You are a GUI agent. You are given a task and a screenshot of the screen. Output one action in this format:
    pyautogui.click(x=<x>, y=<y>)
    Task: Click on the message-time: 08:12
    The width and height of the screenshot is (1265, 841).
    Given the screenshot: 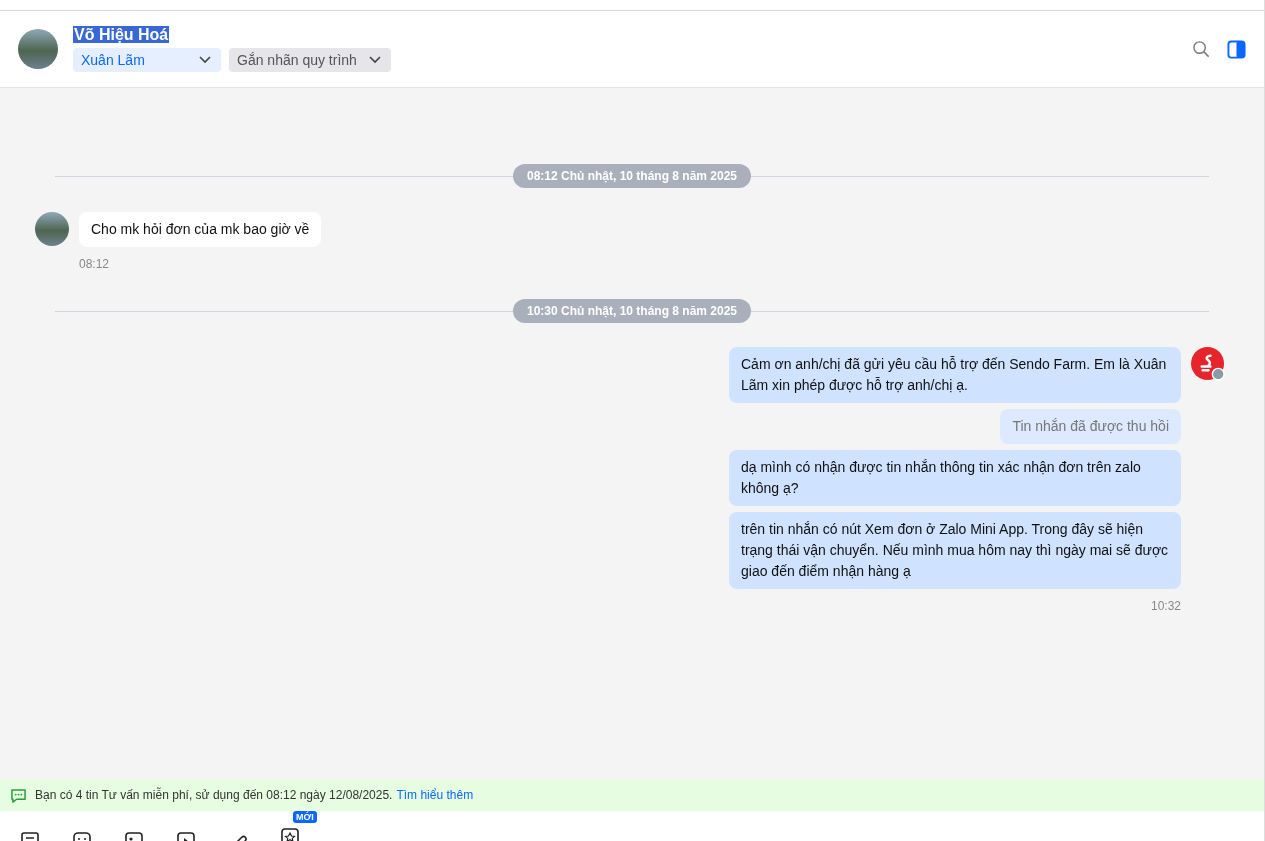 What is the action you would take?
    pyautogui.click(x=94, y=264)
    